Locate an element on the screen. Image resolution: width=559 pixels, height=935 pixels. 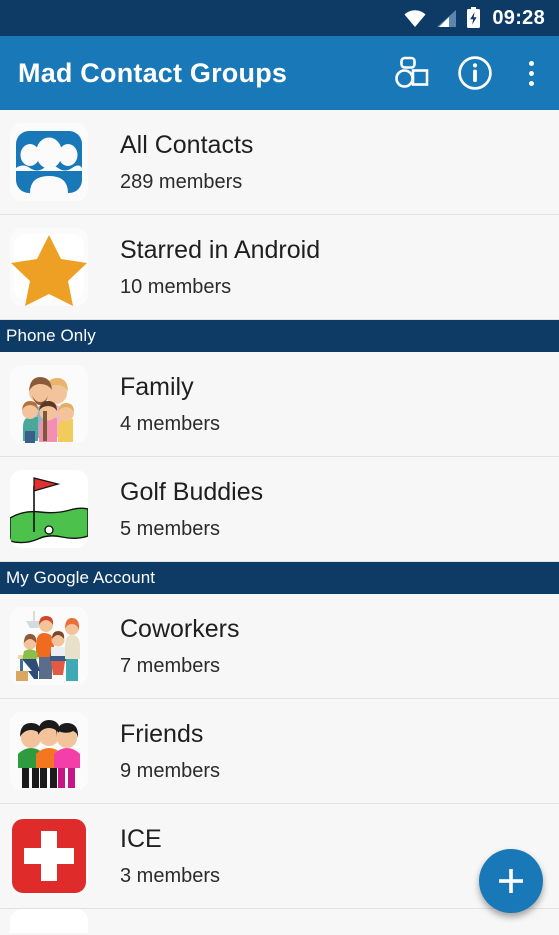
office-team-icon is located at coordinates (49, 646).